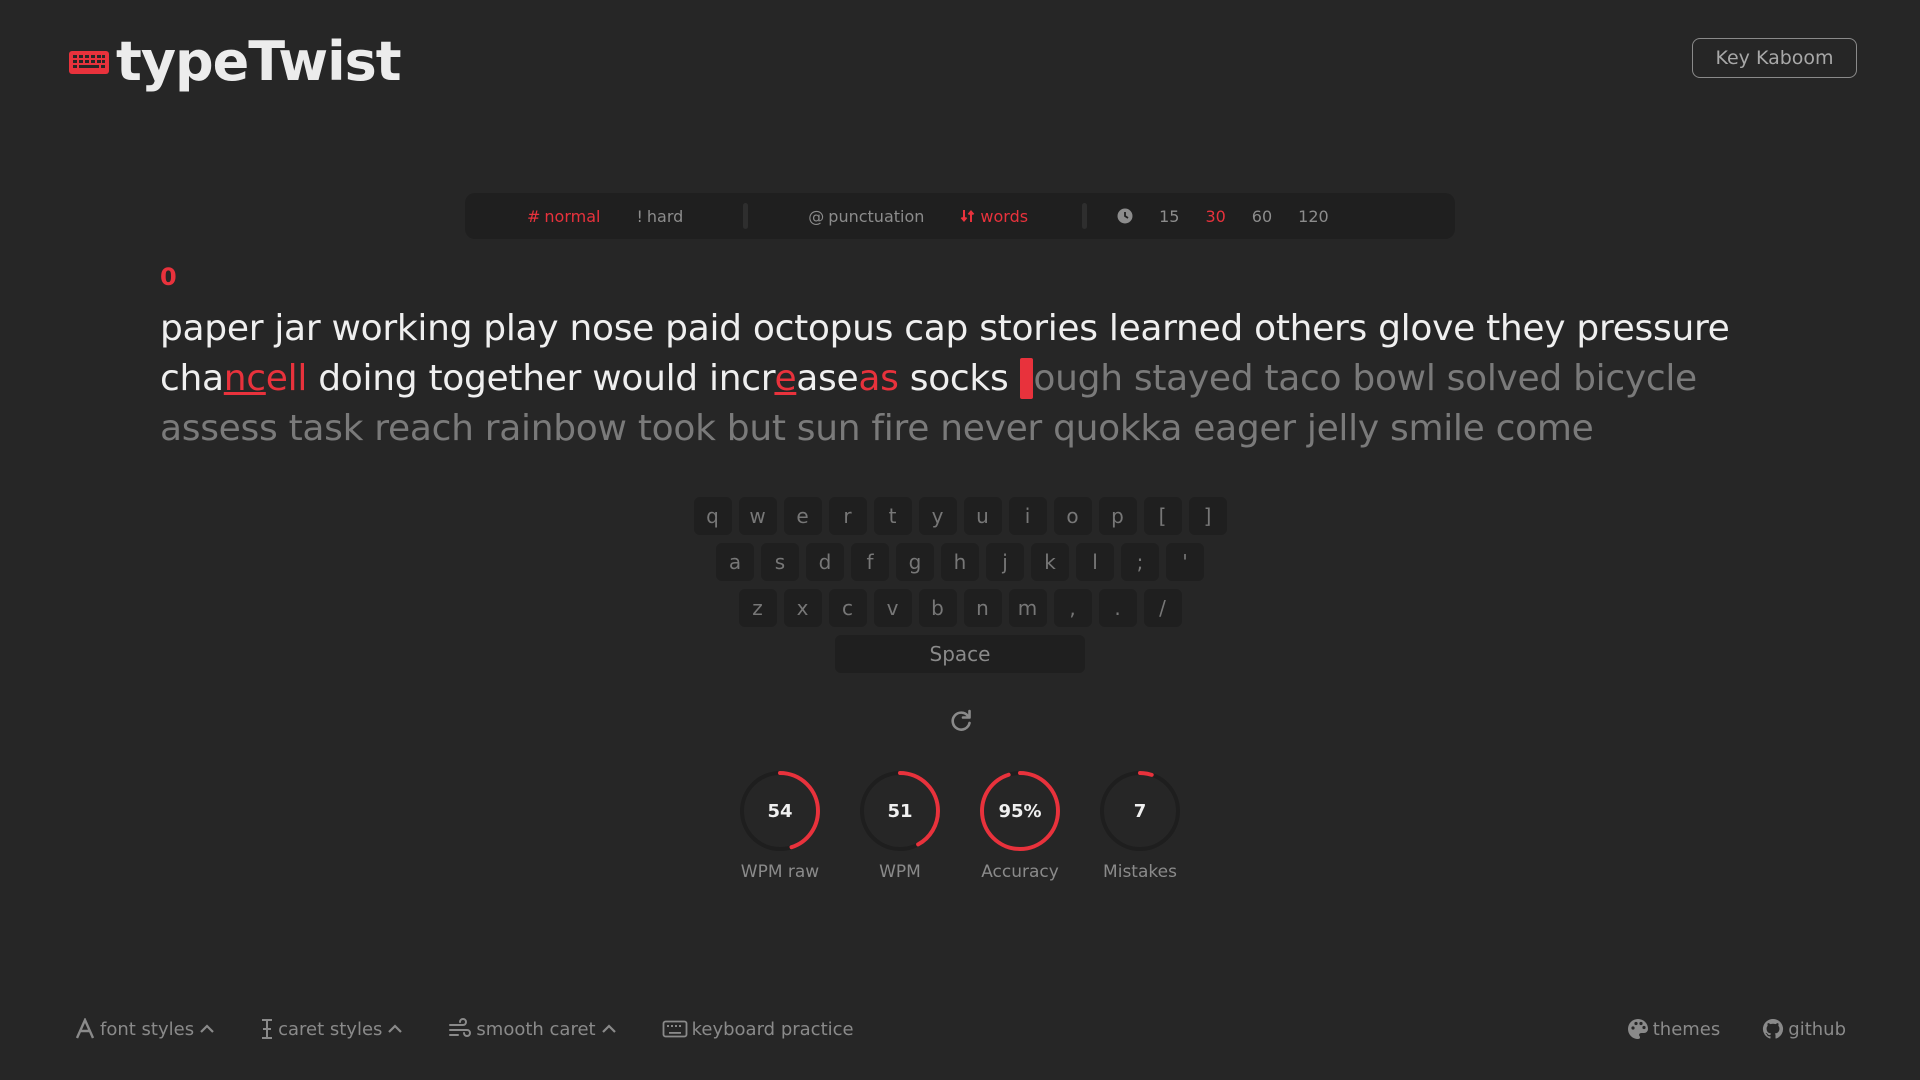  What do you see at coordinates (1095, 562) in the screenshot?
I see `key: l` at bounding box center [1095, 562].